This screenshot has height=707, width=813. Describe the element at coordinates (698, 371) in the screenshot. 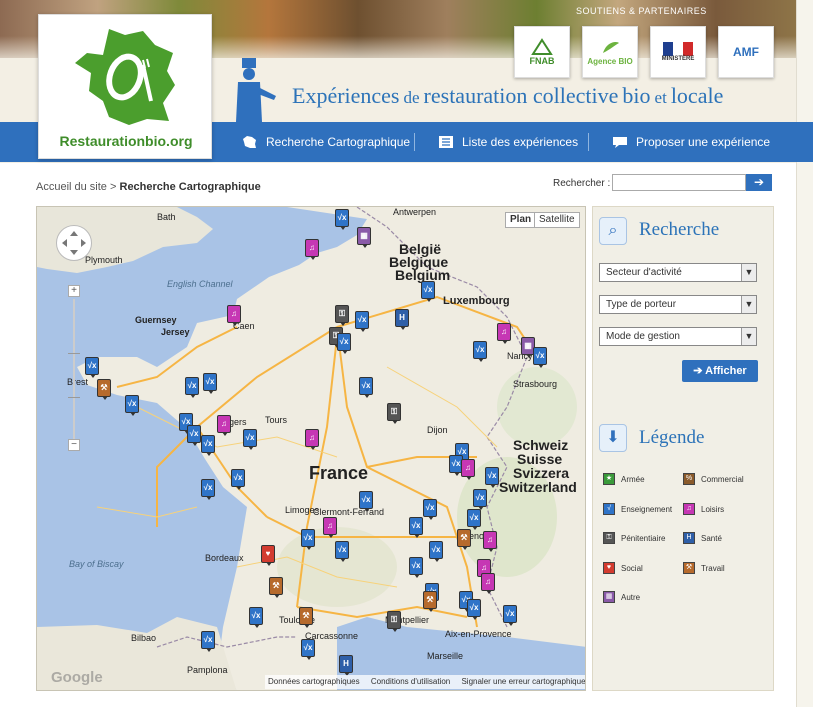

I see `arrow-right-icon: ➔` at that location.